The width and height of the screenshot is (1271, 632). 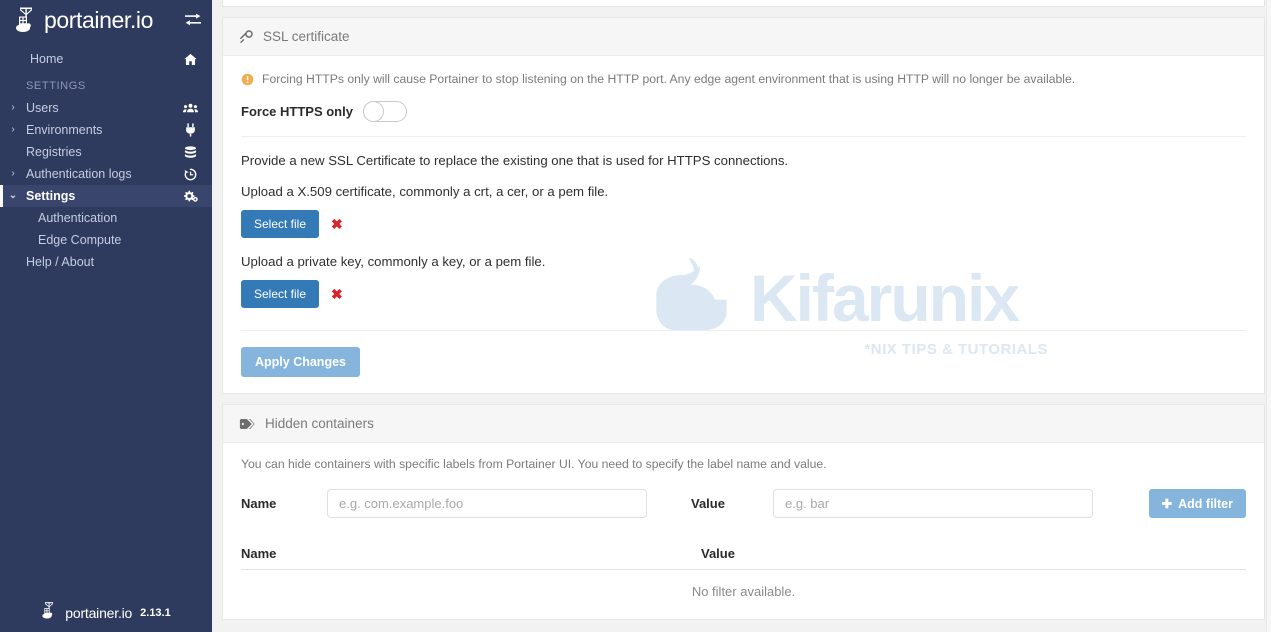 I want to click on ssl-divider, so click(x=743, y=330).